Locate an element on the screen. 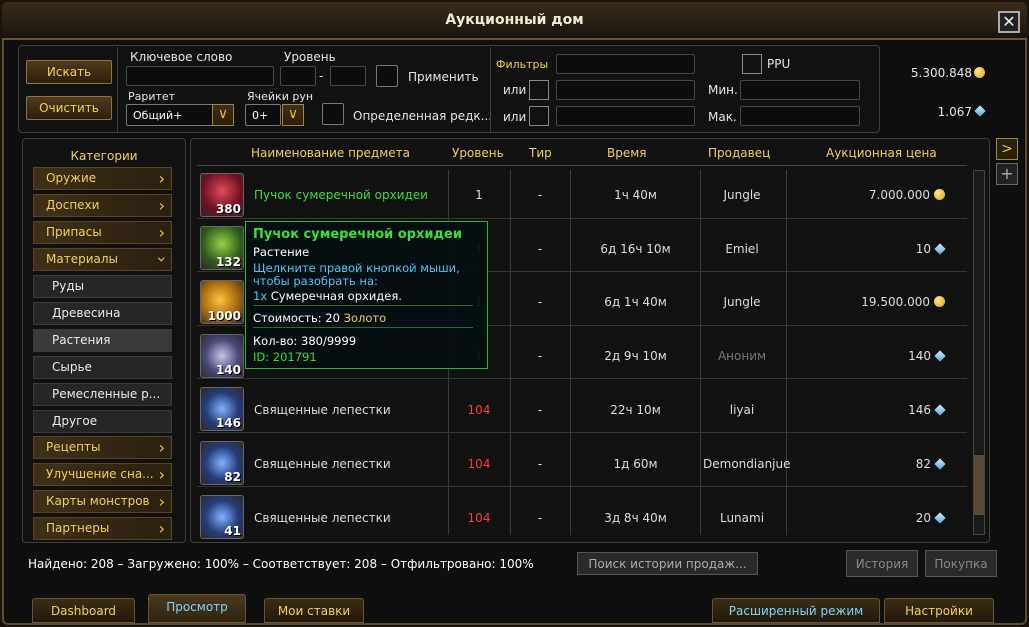 The width and height of the screenshot is (1029, 627). keyword-input is located at coordinates (200, 76).